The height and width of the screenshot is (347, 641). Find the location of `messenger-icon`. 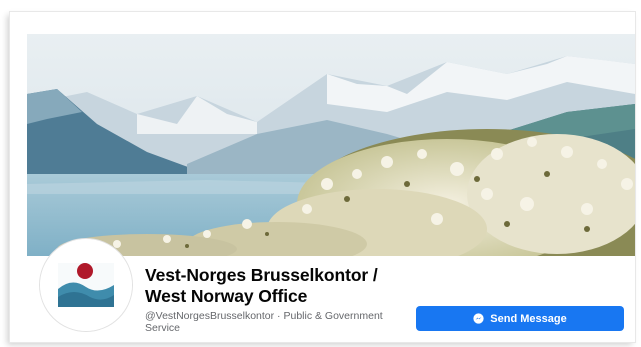

messenger-icon is located at coordinates (478, 318).